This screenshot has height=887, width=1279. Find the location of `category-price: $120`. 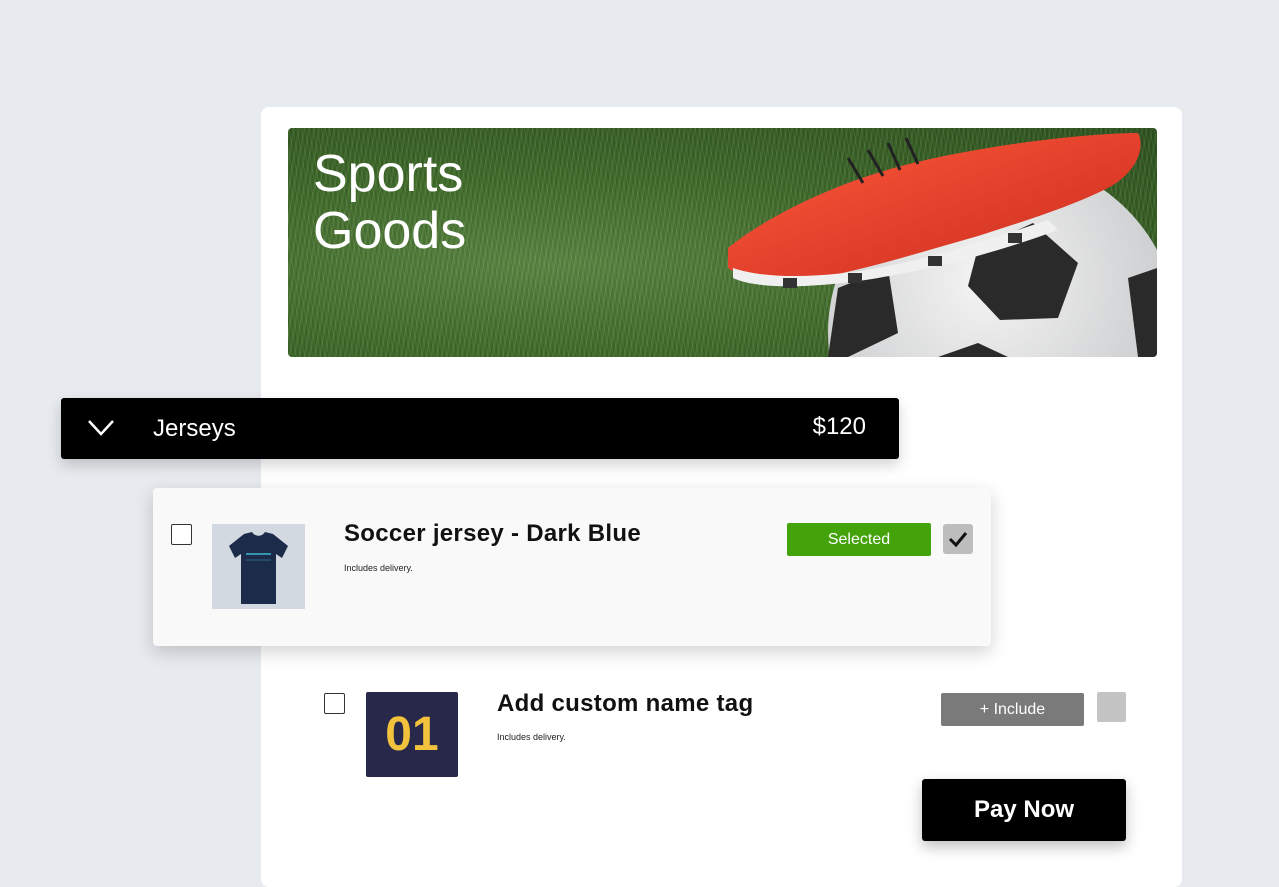

category-price: $120 is located at coordinates (839, 426).